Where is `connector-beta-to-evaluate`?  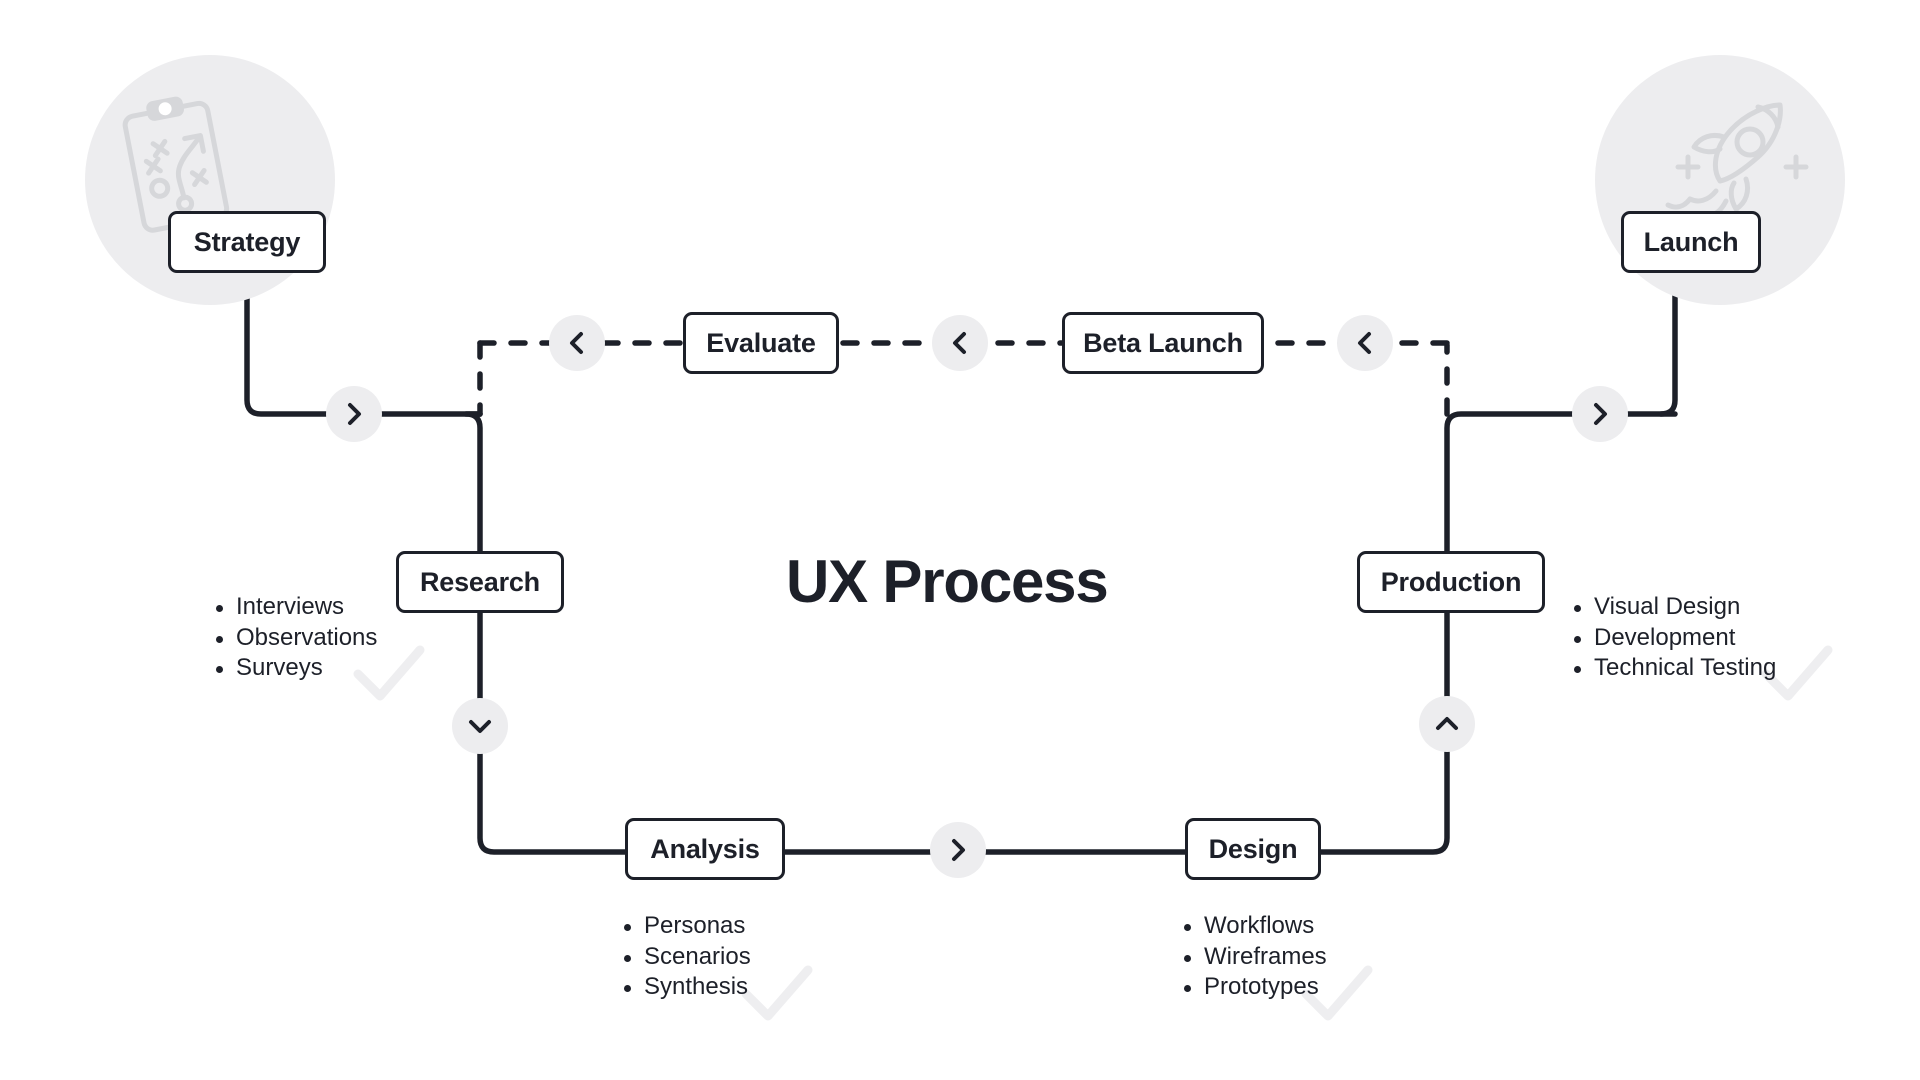 connector-beta-to-evaluate is located at coordinates (960, 343).